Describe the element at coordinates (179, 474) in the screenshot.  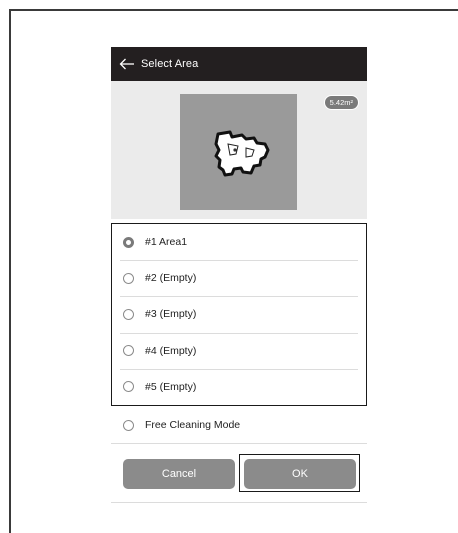
I see `cancel-button: Cancel` at that location.